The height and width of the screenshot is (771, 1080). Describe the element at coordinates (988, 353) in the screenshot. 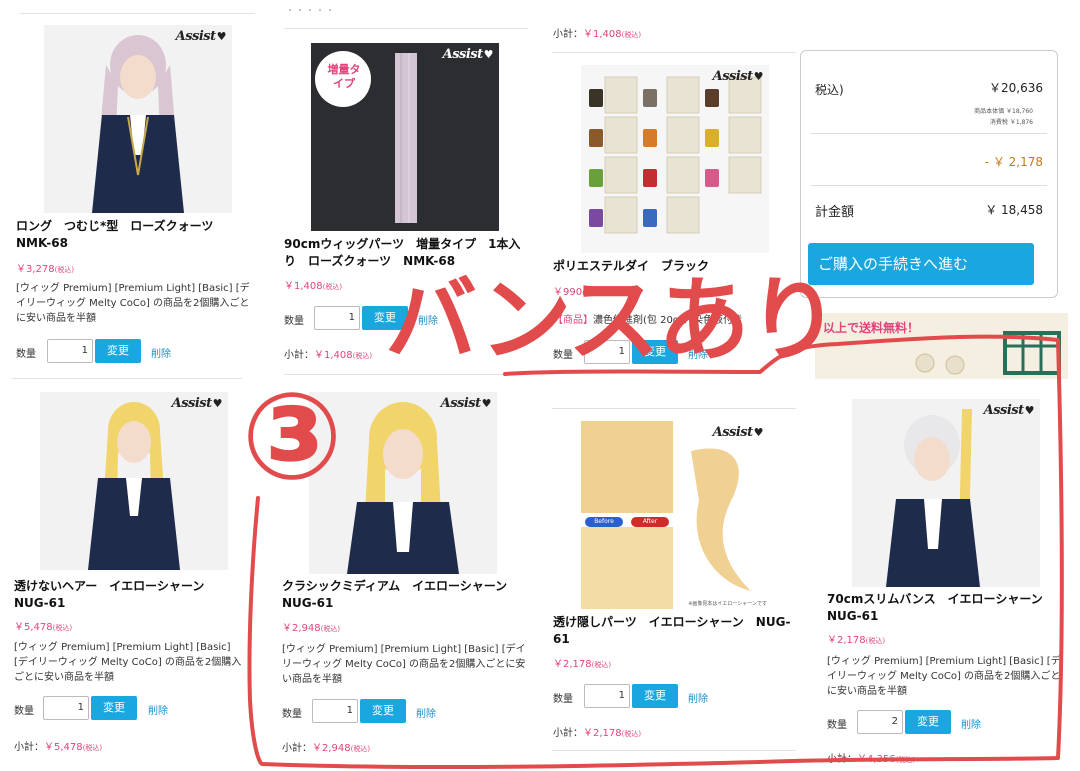

I see `cart-icon` at that location.